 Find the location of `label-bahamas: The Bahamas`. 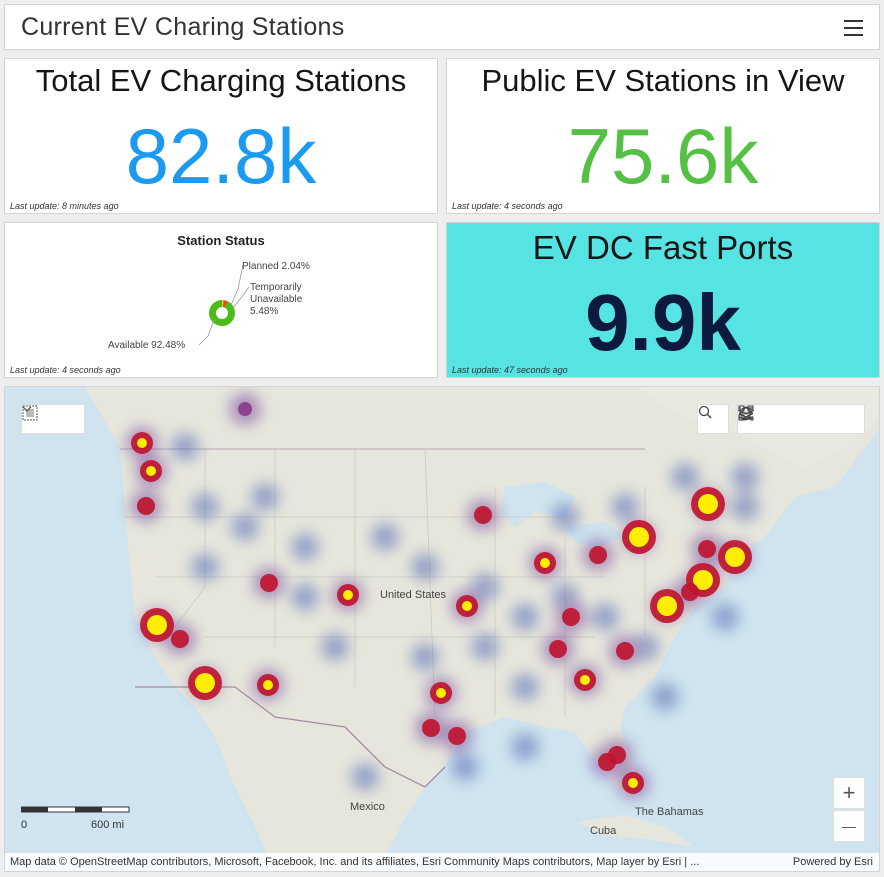

label-bahamas: The Bahamas is located at coordinates (669, 812).